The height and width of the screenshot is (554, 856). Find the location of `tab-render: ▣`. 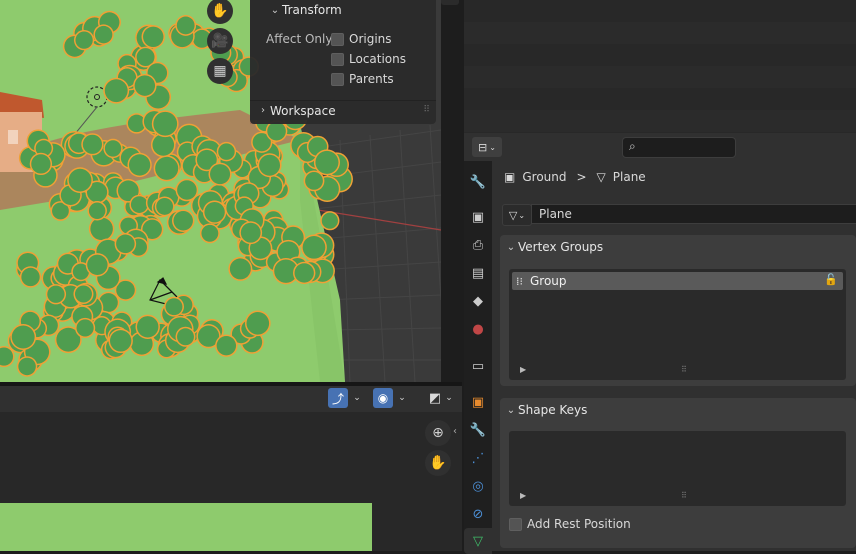

tab-render: ▣ is located at coordinates (478, 217).